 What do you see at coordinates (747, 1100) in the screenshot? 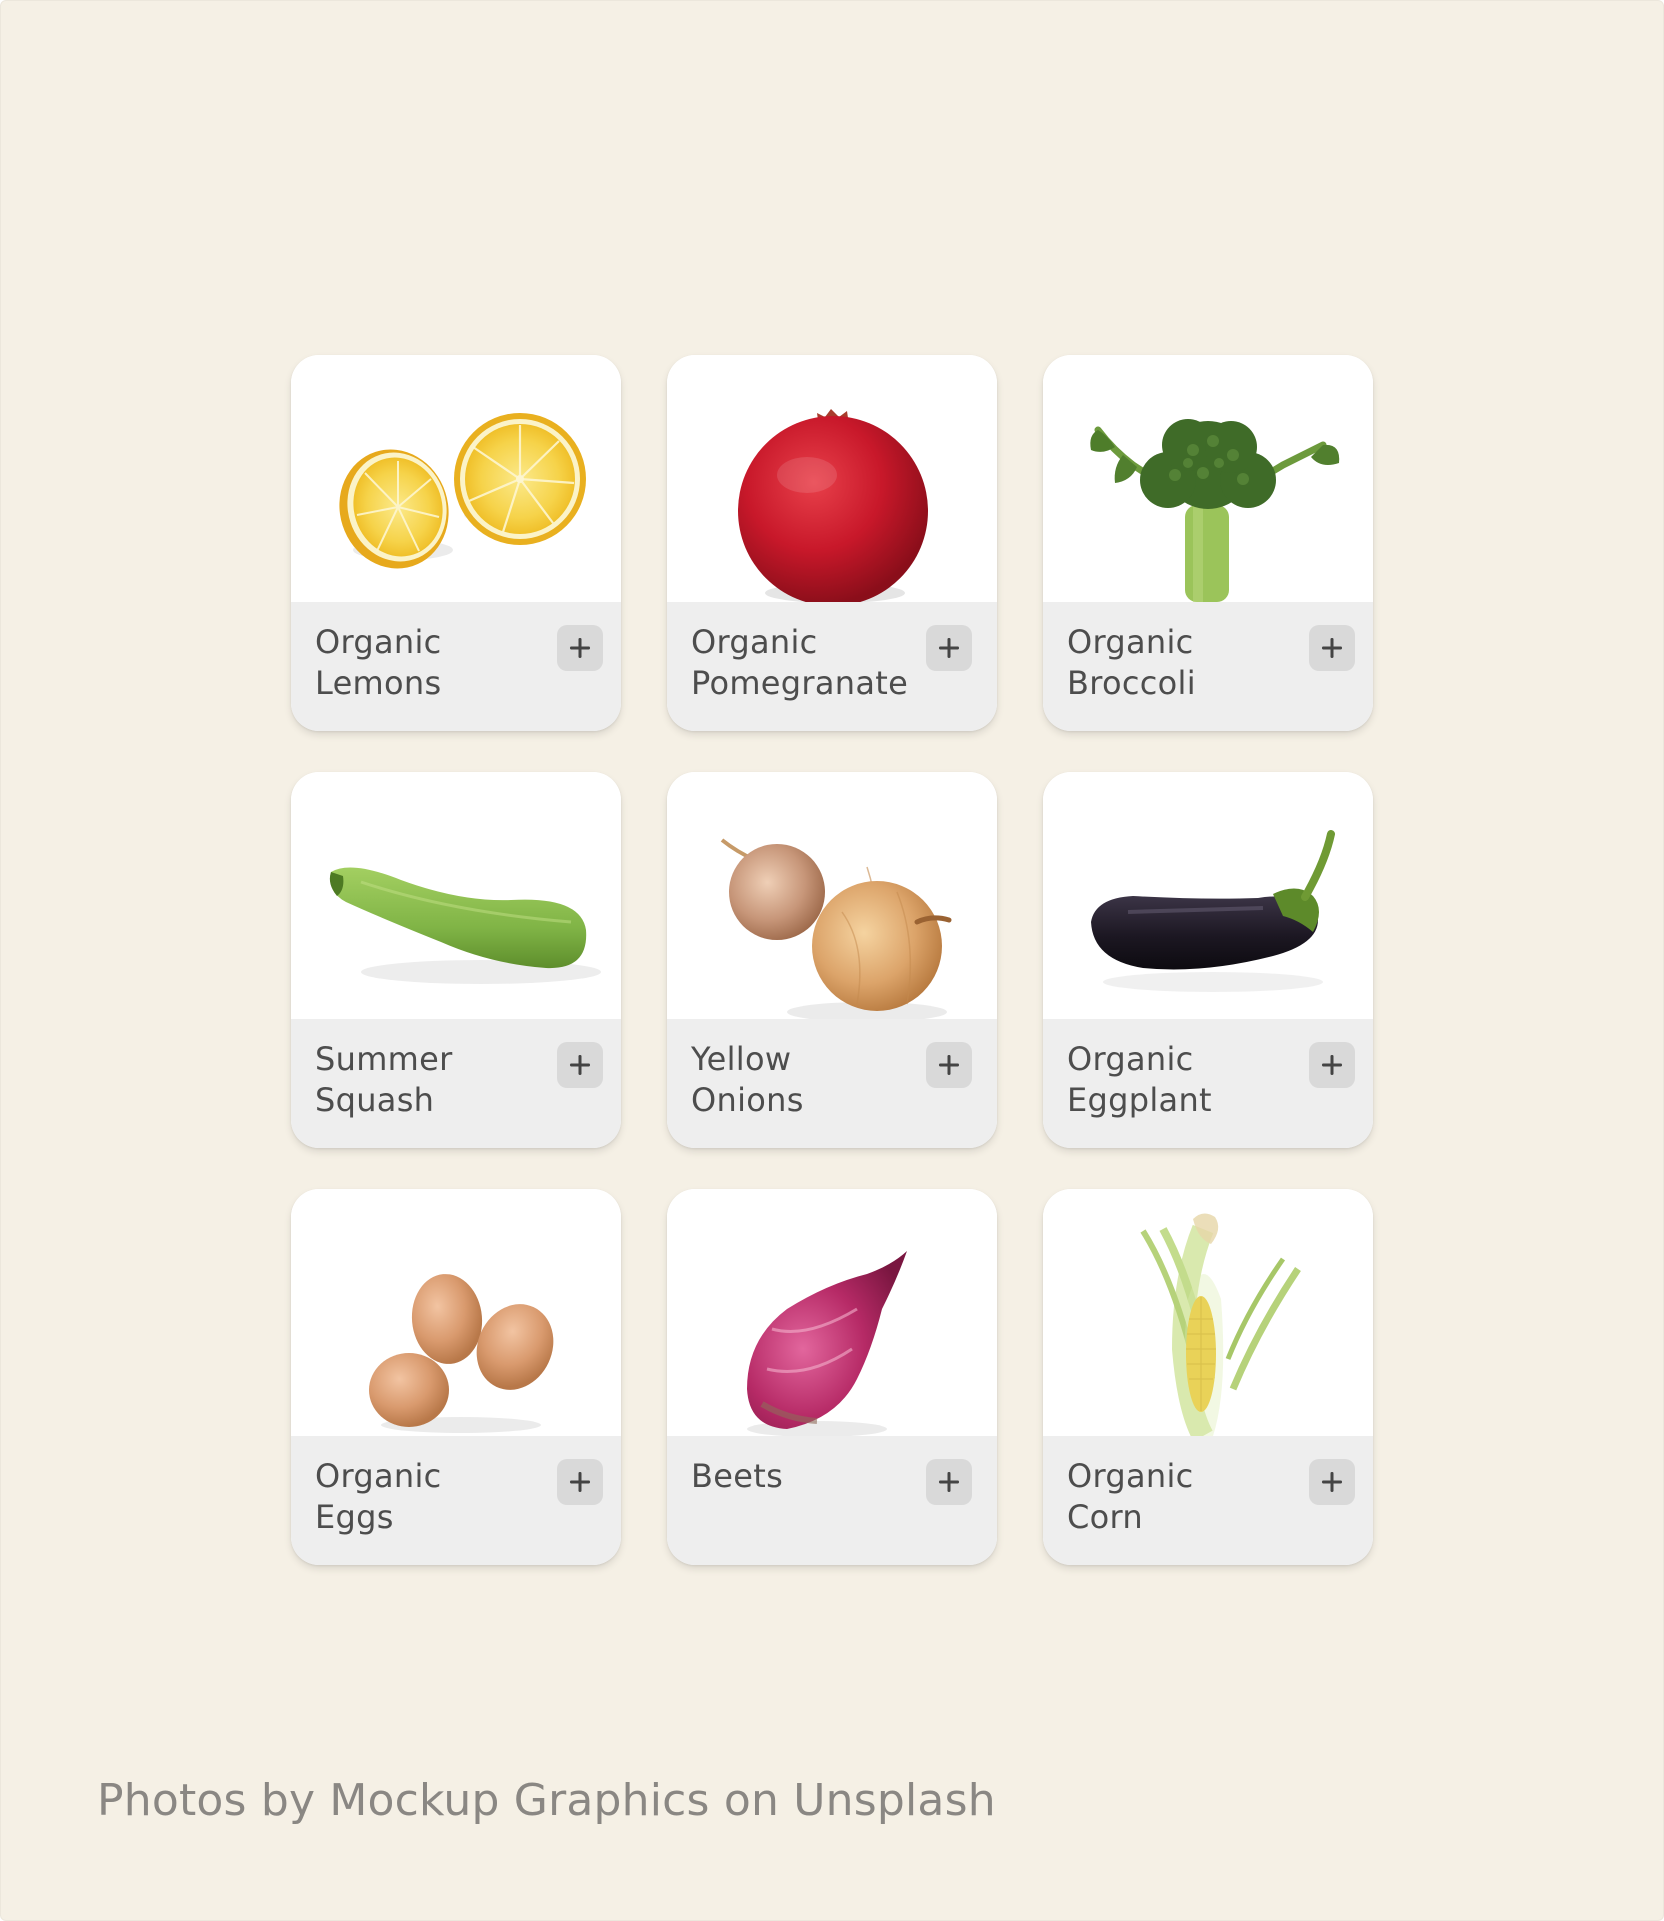
I see `product-name-line-2: Onions` at bounding box center [747, 1100].